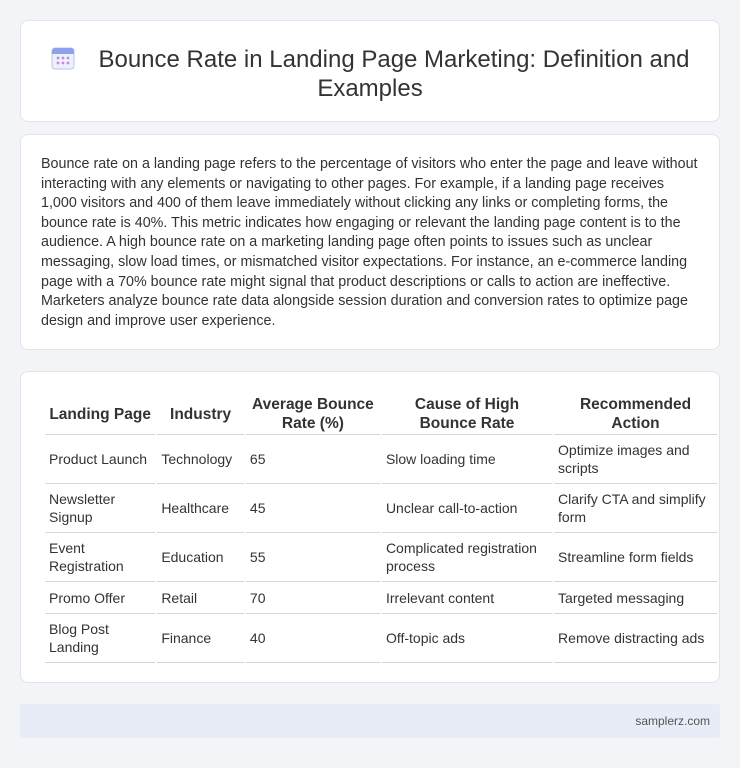 The image size is (740, 768). I want to click on calendar-icon, so click(63, 58).